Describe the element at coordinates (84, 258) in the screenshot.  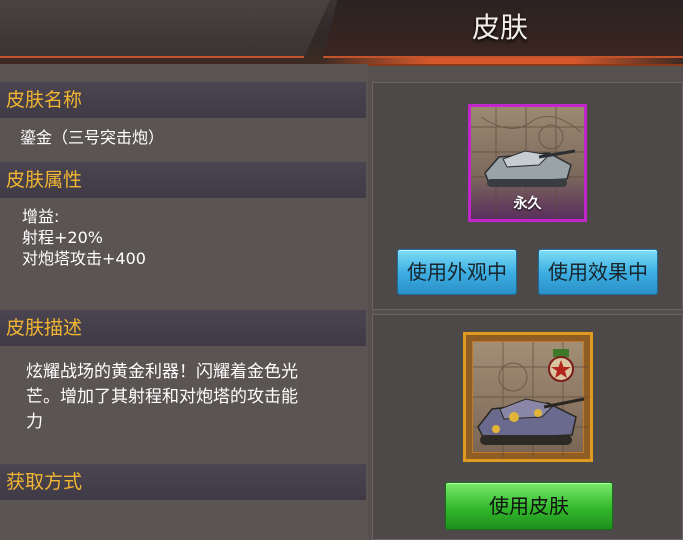
I see `attr-line: 对炮塔攻击+400` at that location.